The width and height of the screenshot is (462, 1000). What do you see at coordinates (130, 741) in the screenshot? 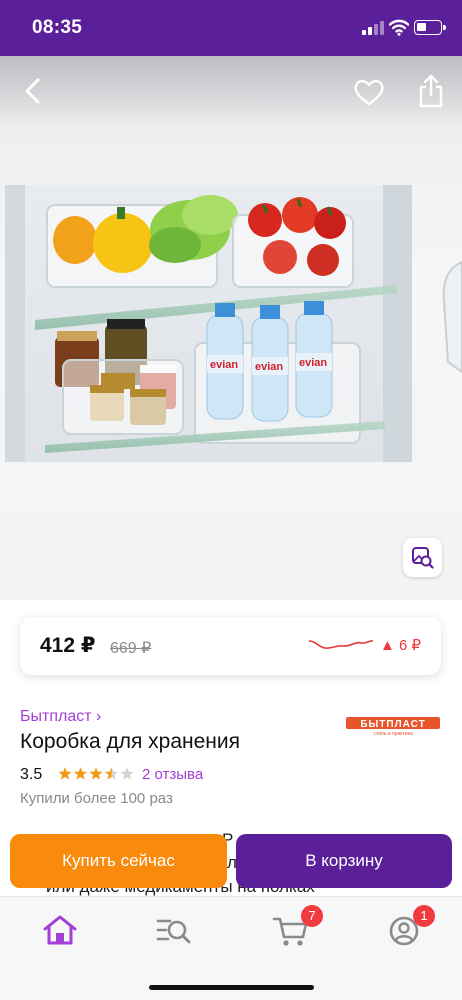
I see `product-title: Коробка для хранения` at bounding box center [130, 741].